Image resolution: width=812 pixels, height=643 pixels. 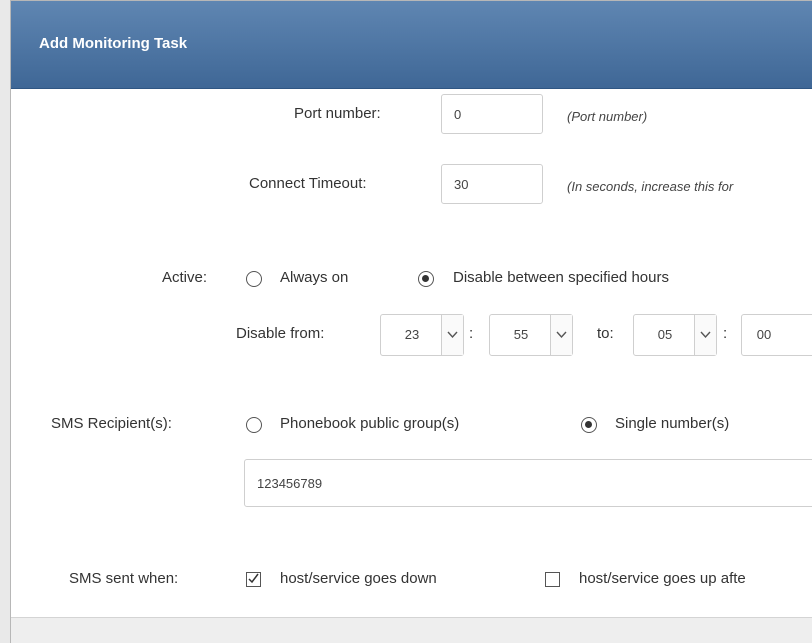 I want to click on goes-up-checkbox, so click(x=552, y=579).